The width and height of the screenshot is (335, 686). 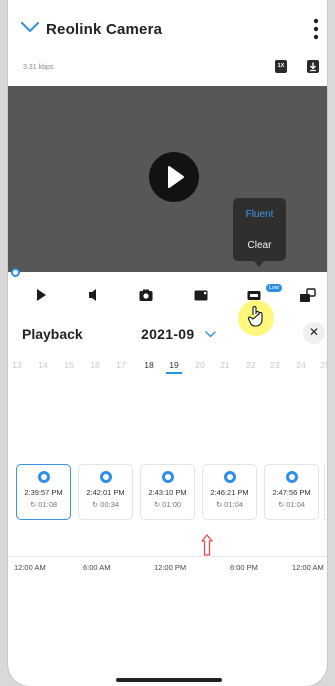 I want to click on play-button, so click(x=174, y=177).